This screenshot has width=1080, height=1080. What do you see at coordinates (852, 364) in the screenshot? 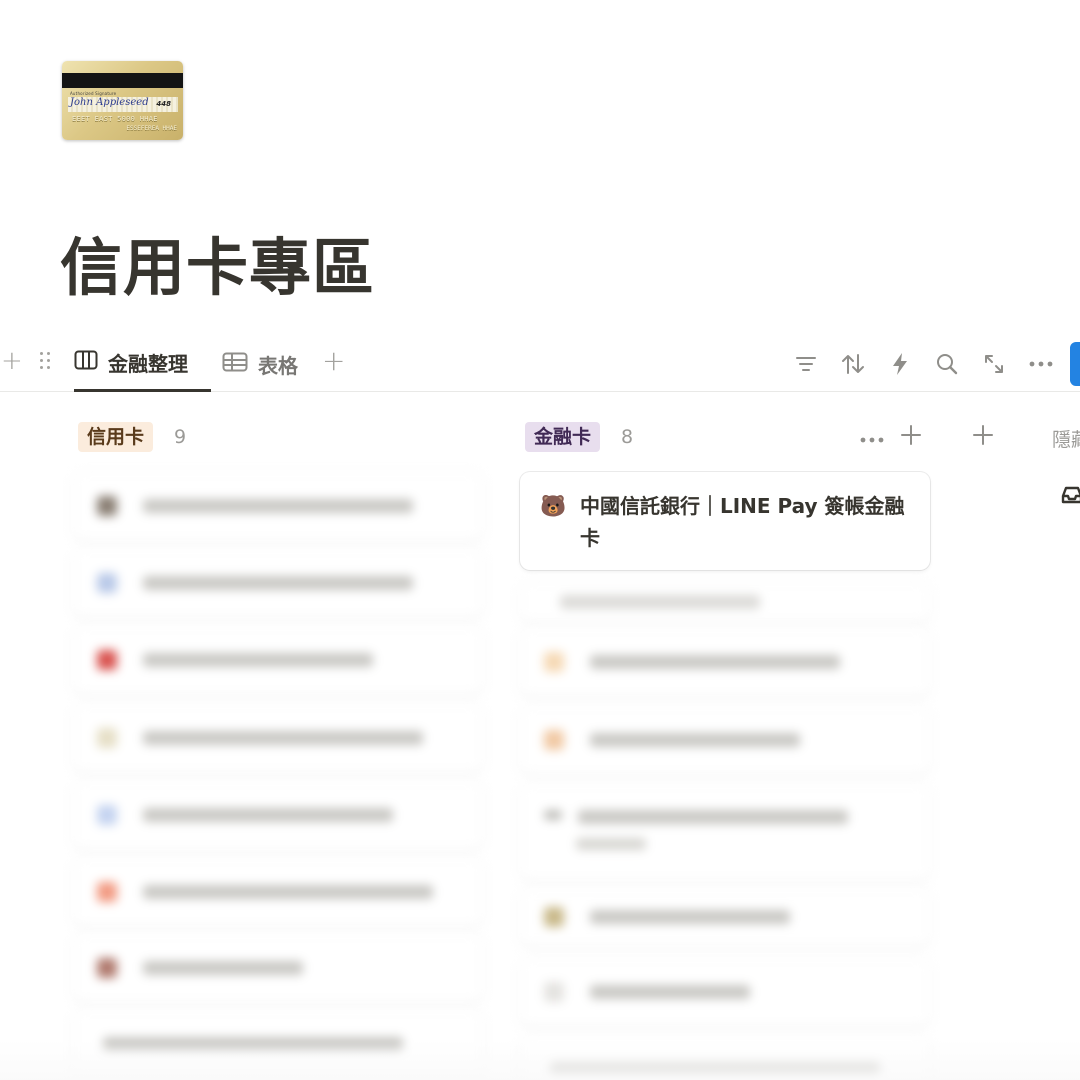
I see `sort-icon` at bounding box center [852, 364].